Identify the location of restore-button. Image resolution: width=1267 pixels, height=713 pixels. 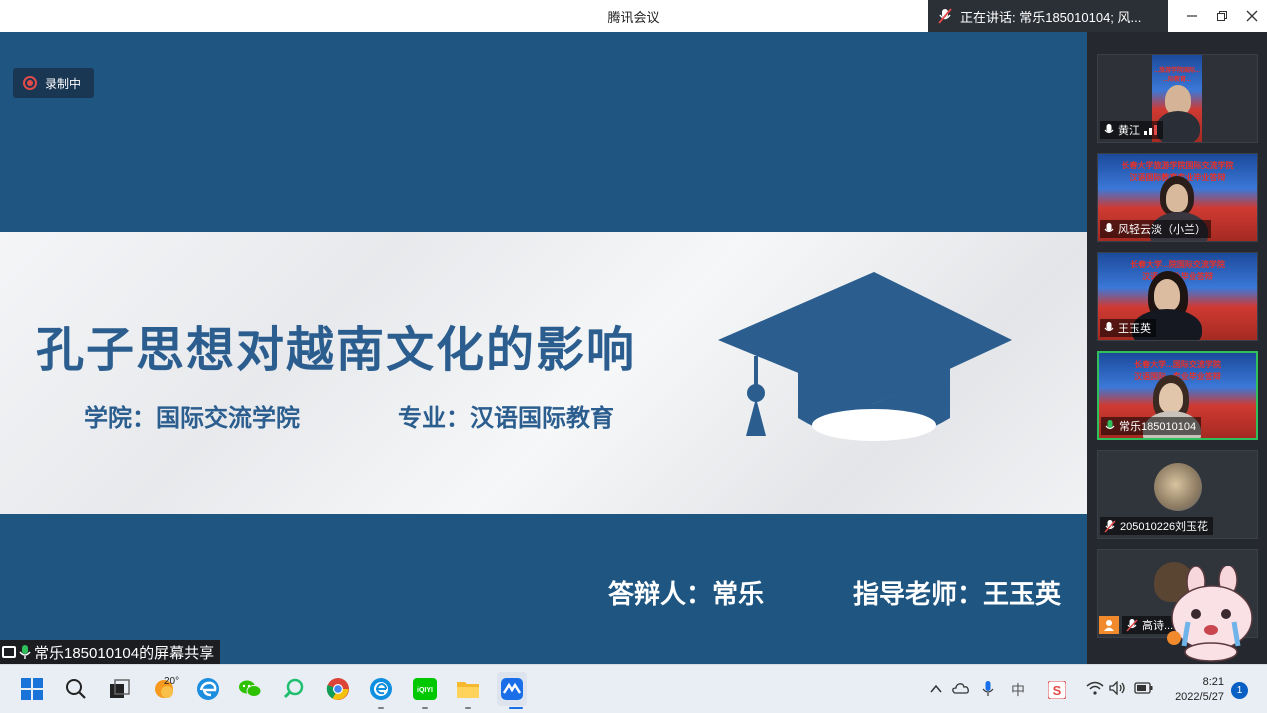
(1222, 16).